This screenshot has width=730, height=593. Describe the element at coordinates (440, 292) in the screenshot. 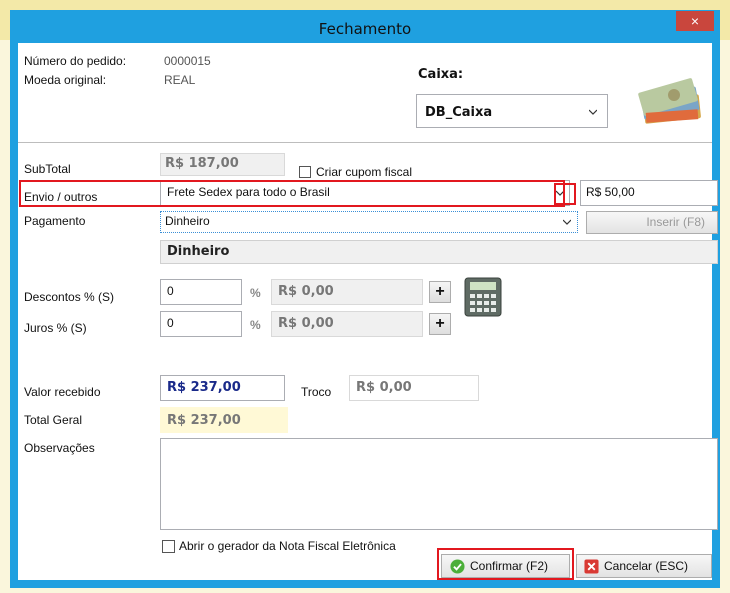

I see `descontos-add-button: +` at that location.